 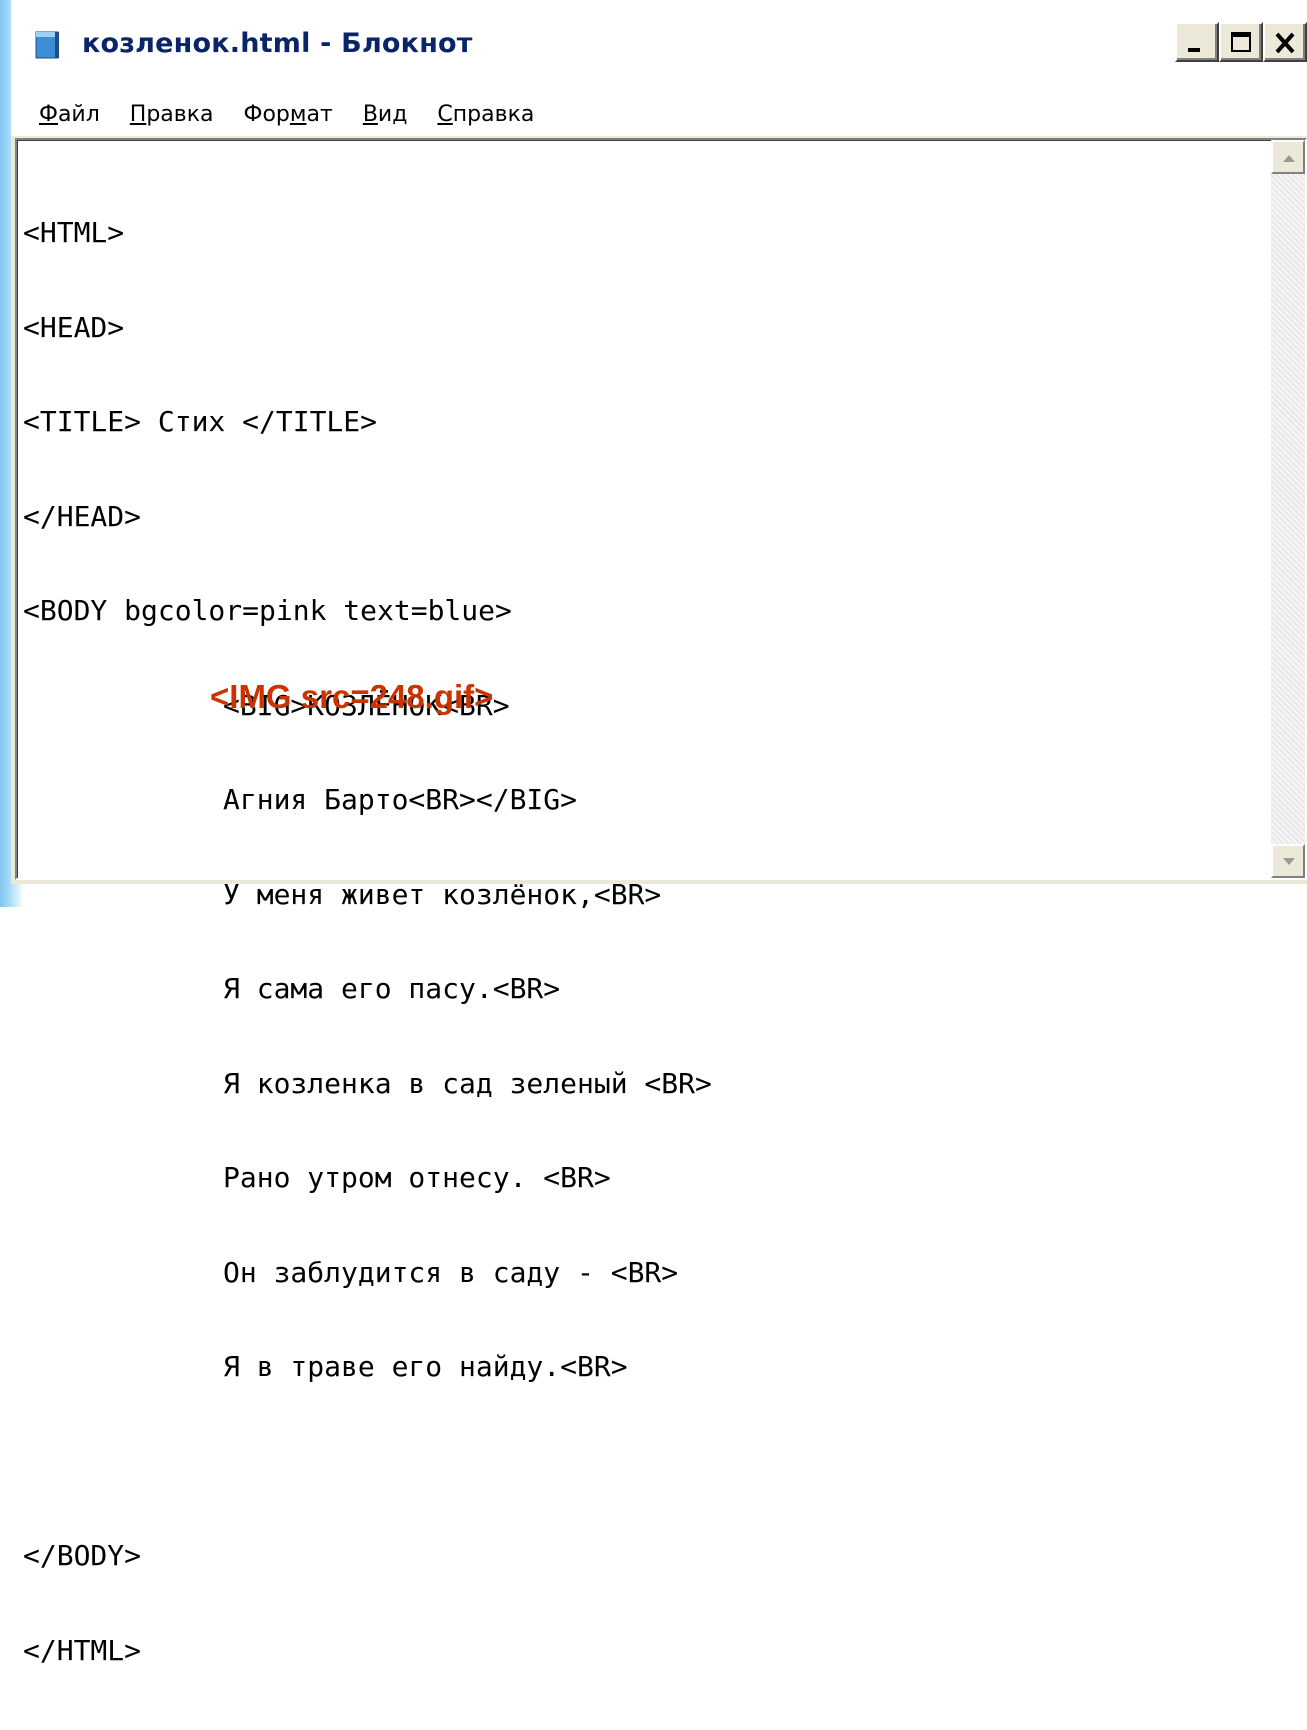 What do you see at coordinates (266, 114) in the screenshot?
I see `menu-format-prefix: Фор` at bounding box center [266, 114].